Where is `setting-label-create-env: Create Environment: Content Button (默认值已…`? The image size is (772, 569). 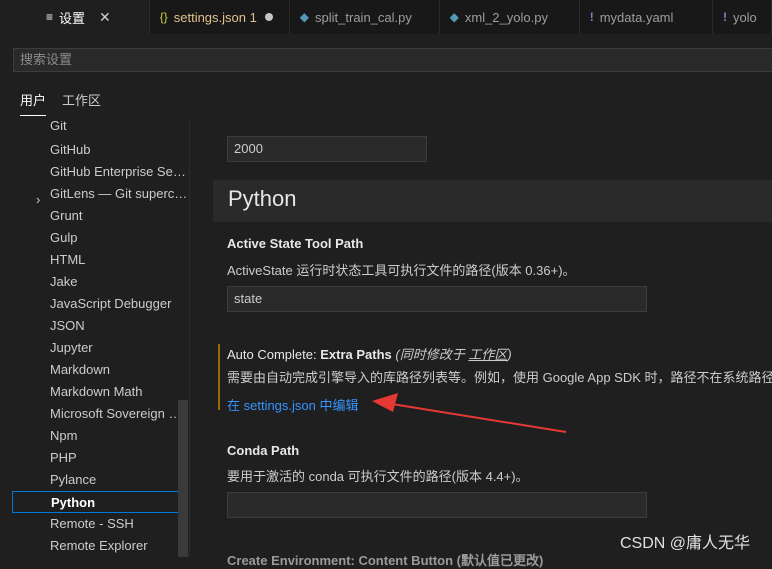
setting-label-create-env: Create Environment: Content Button (默认值已… is located at coordinates (385, 560).